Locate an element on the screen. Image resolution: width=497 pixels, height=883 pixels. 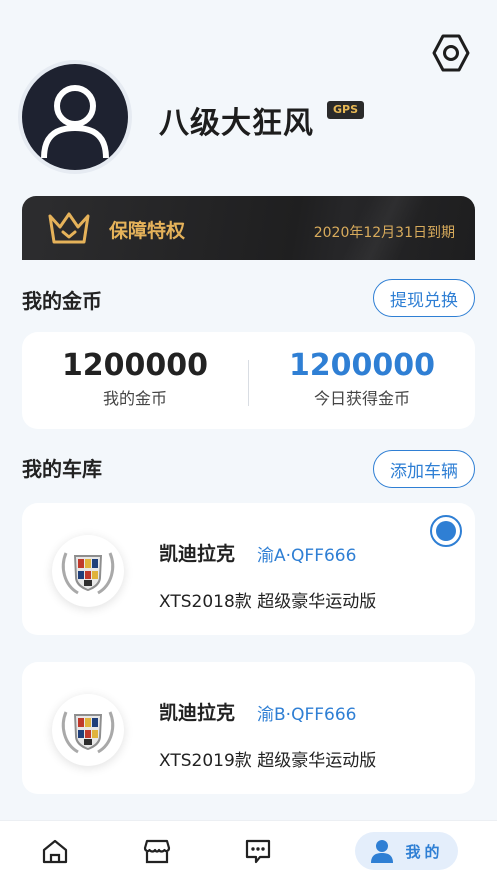
car-model: XTS2018款 超级豪华运动版 is located at coordinates (268, 602).